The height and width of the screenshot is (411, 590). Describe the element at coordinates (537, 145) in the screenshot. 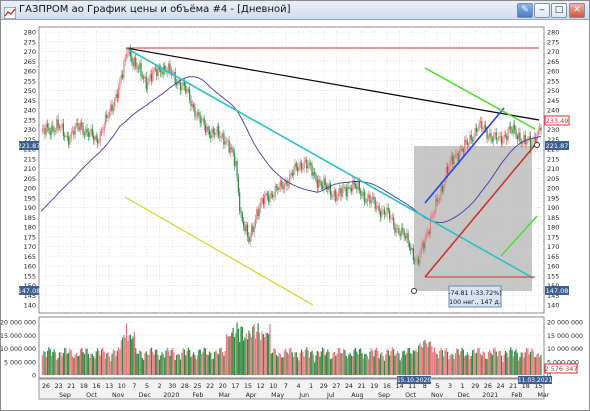

I see `trendline-handle` at that location.